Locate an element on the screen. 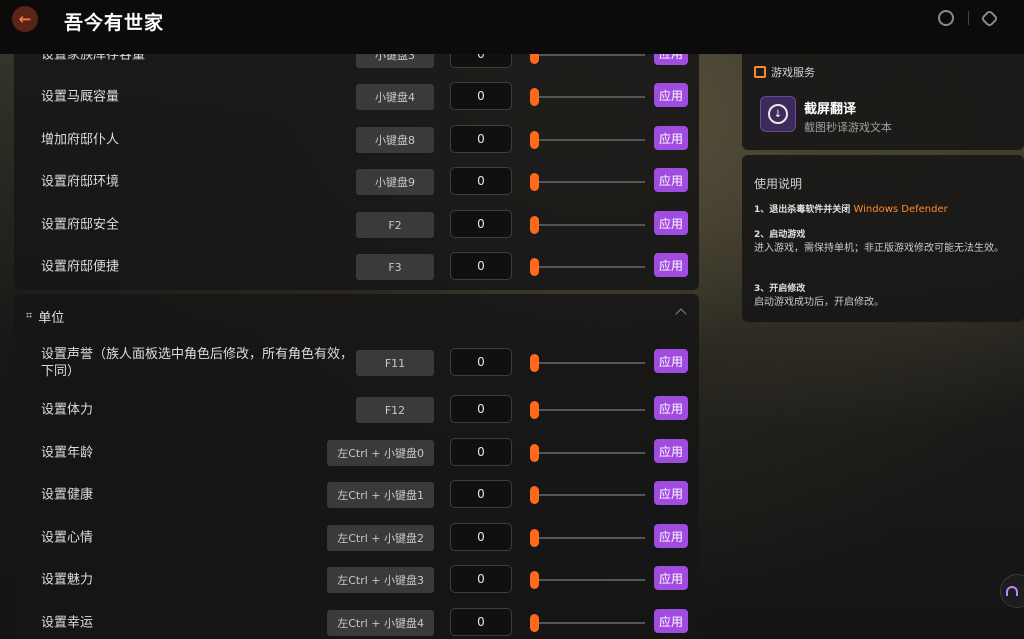  step-text: 启动游戏成功后，开启修改。 is located at coordinates (819, 302).